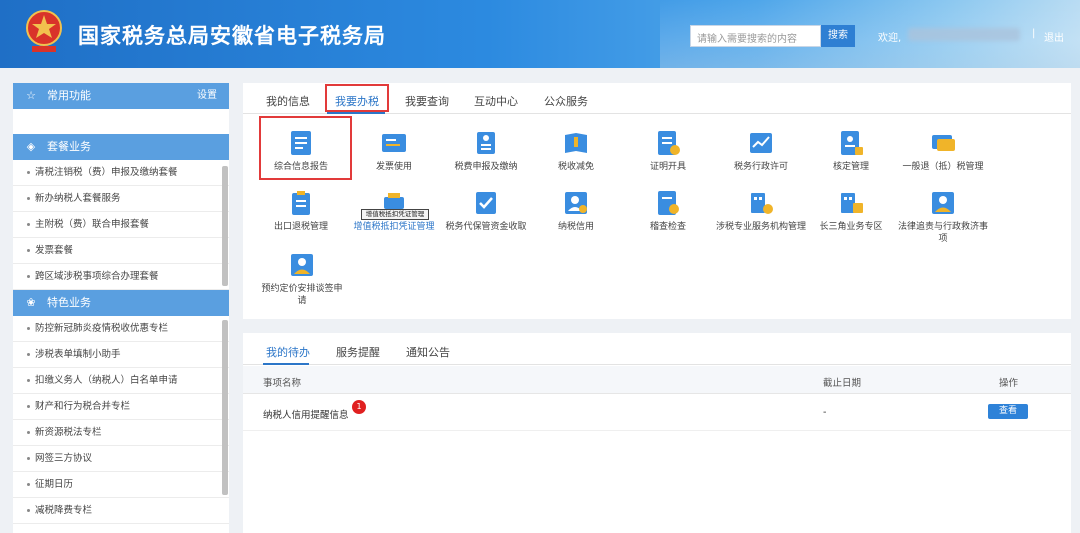 The image size is (1080, 533). What do you see at coordinates (31, 95) in the screenshot?
I see `star-icon: ☆` at bounding box center [31, 95].